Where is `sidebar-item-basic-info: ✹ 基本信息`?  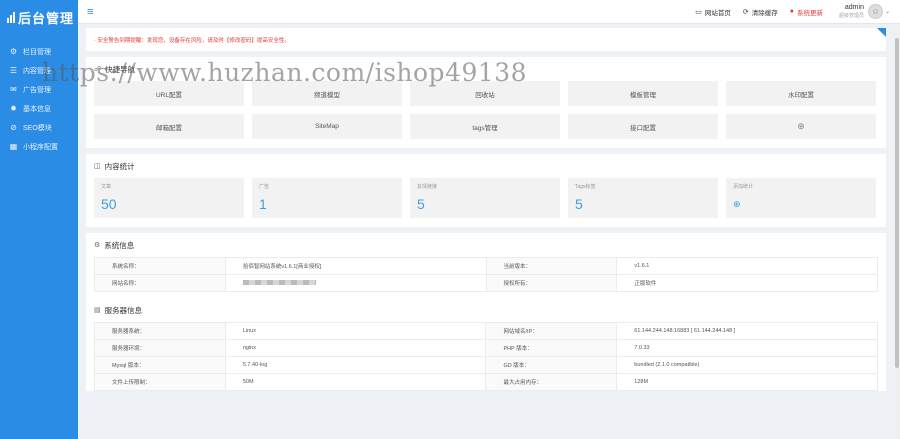 sidebar-item-basic-info: ✹ 基本信息 is located at coordinates (39, 108).